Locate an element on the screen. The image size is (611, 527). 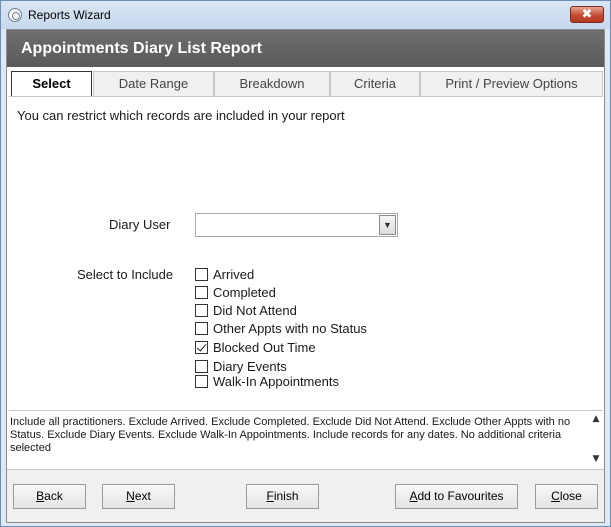
add-to-favourites-button: Add to Favourites is located at coordinates (456, 496).